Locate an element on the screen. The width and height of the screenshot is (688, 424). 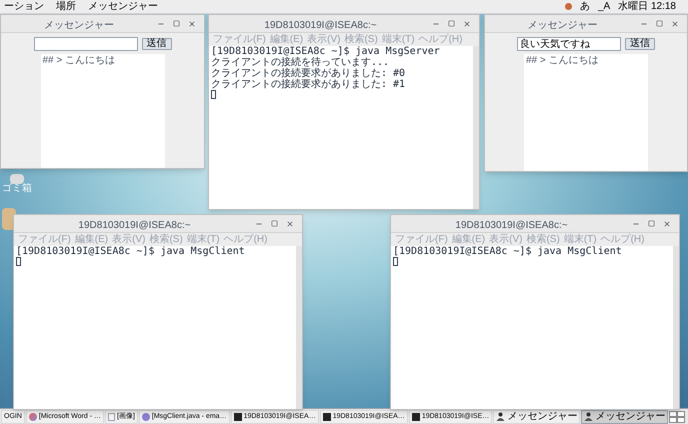
terminal-line: [19D8103019I@ISEA8c ~]$ java MsgServer is located at coordinates (326, 51).